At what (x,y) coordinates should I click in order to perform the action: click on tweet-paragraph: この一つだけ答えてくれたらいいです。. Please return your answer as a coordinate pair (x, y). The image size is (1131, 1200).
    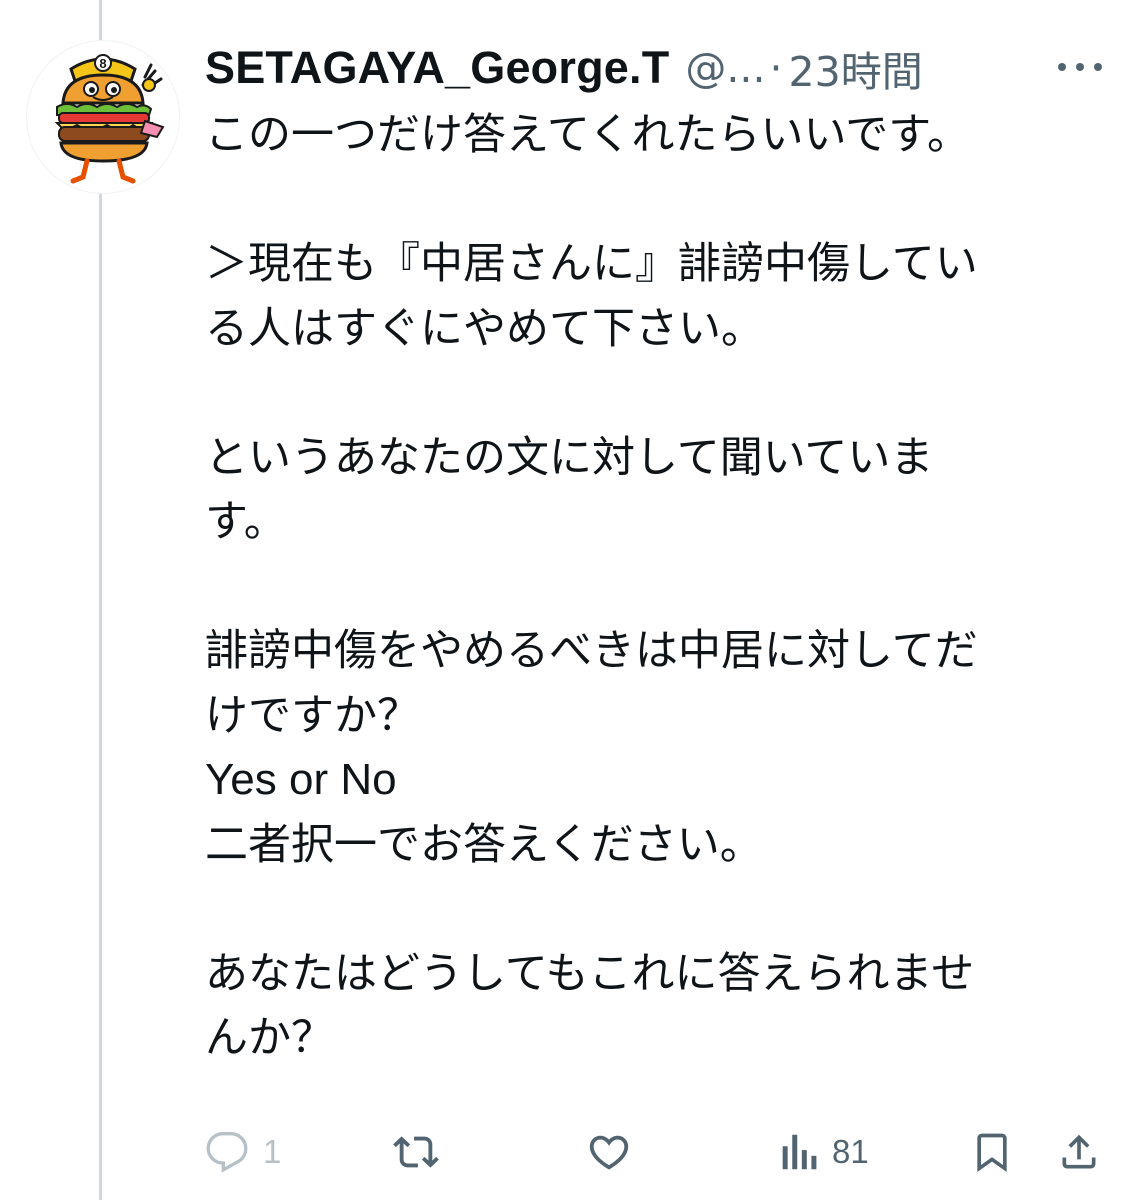
    Looking at the image, I should click on (645, 135).